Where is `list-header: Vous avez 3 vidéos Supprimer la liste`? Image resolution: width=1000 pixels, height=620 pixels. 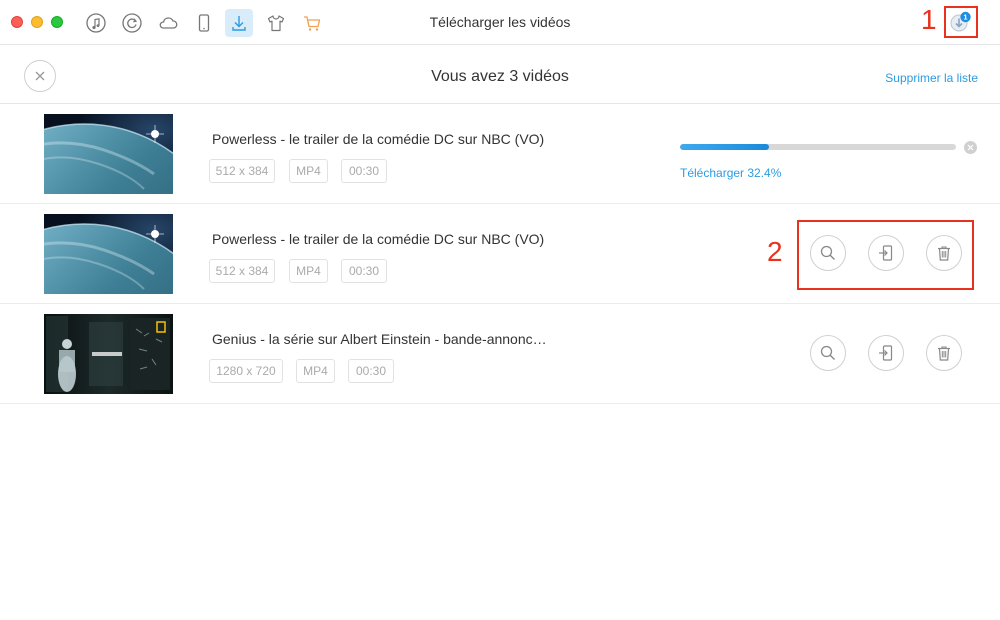
list-header: Vous avez 3 vidéos Supprimer la liste is located at coordinates (500, 75).